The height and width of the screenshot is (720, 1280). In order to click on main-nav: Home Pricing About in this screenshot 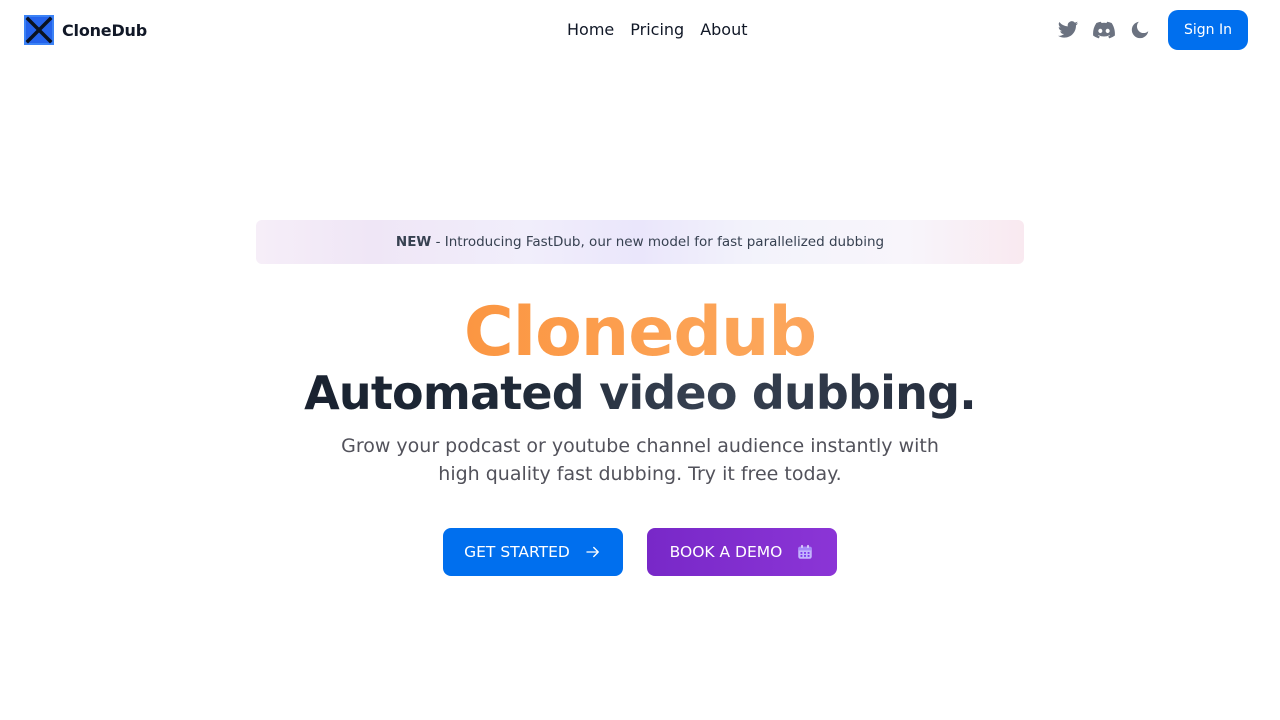, I will do `click(657, 30)`.